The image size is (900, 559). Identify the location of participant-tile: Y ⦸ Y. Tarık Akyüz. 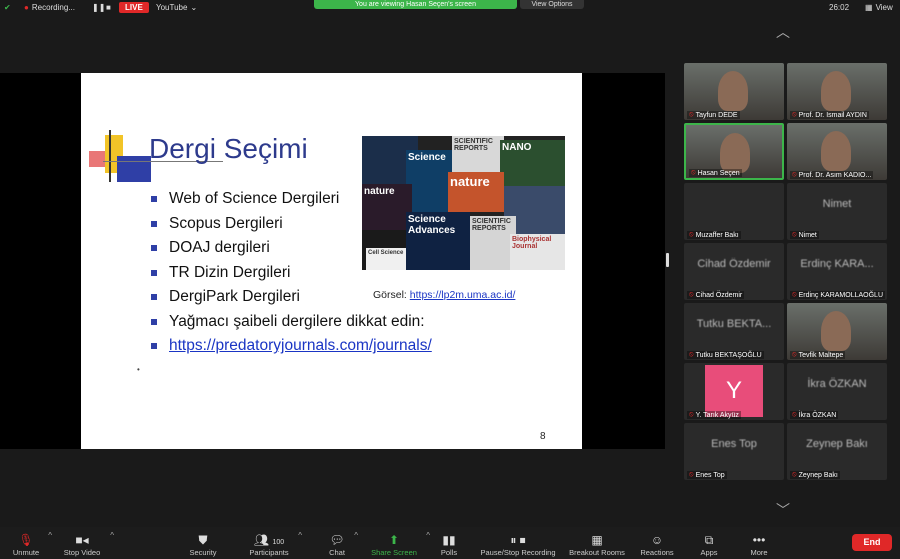
(734, 391).